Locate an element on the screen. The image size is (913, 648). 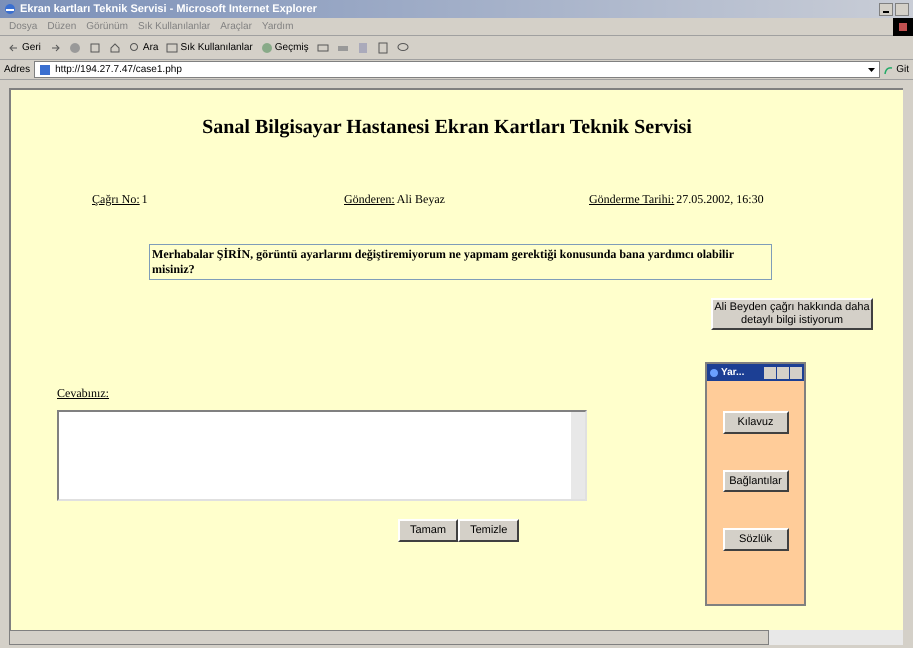
field-label: Gönderen: is located at coordinates (369, 199).